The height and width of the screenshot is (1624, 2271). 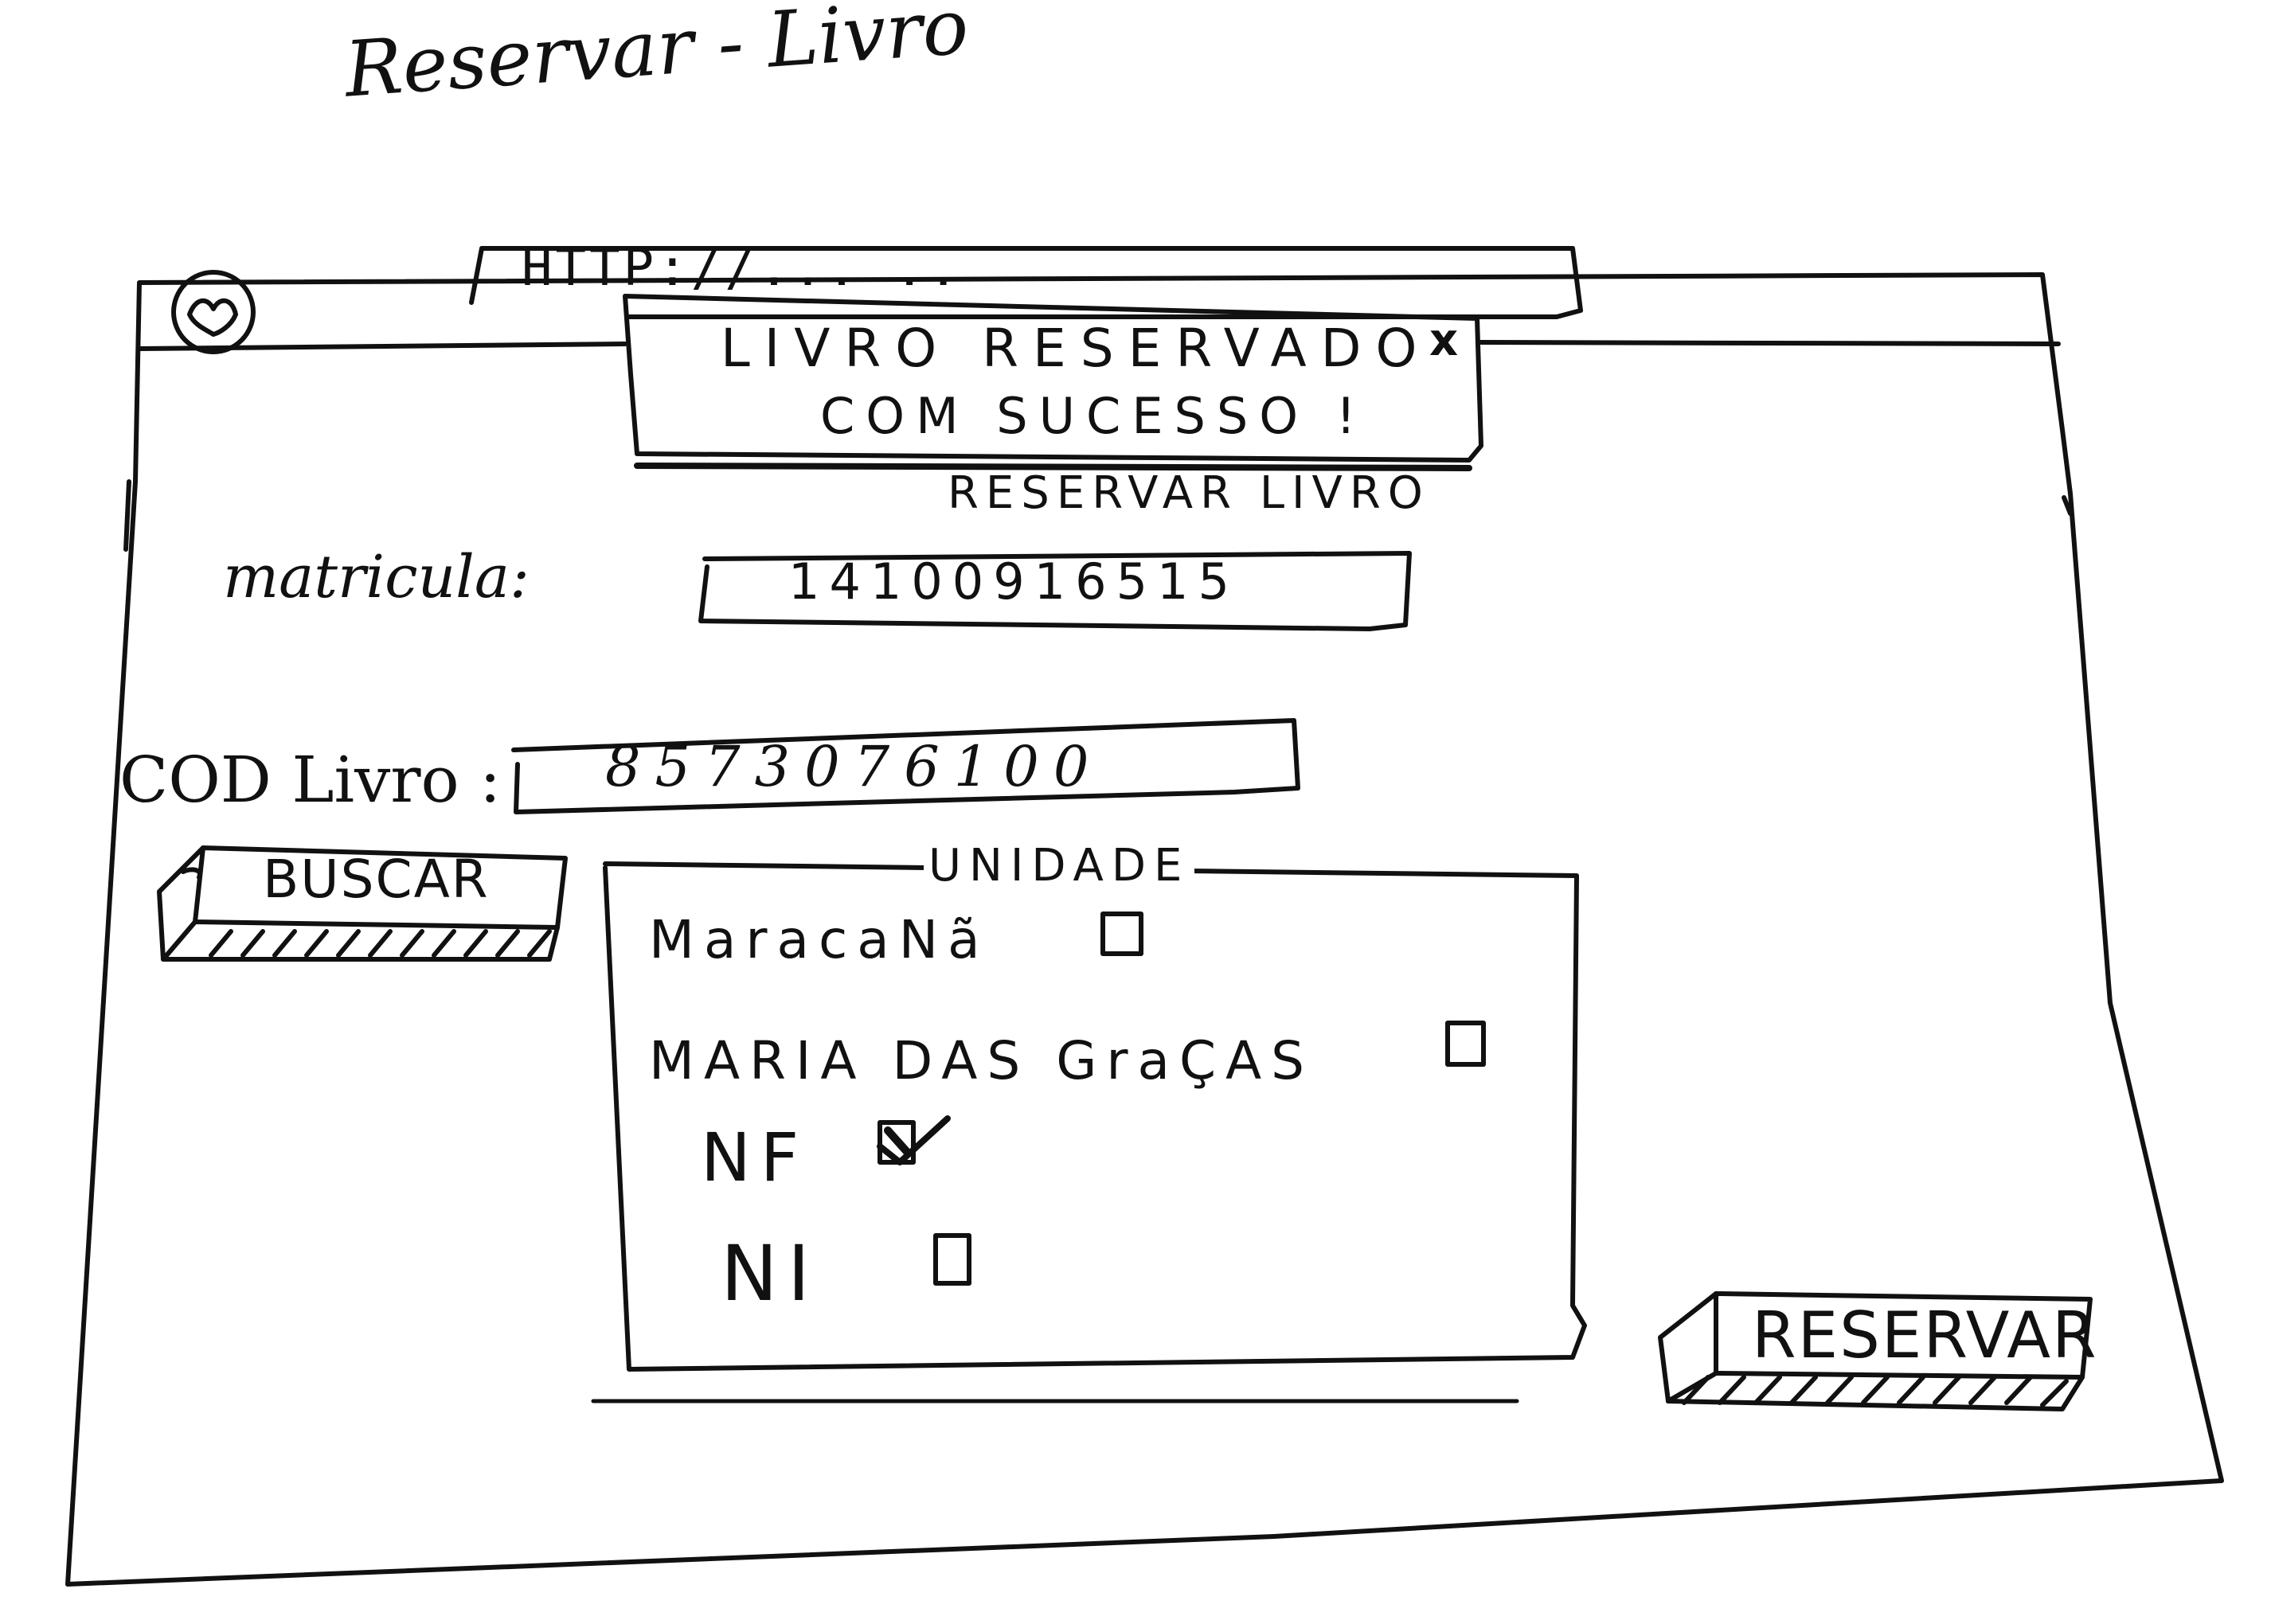 I want to click on checkbox-nf, so click(x=914, y=1140).